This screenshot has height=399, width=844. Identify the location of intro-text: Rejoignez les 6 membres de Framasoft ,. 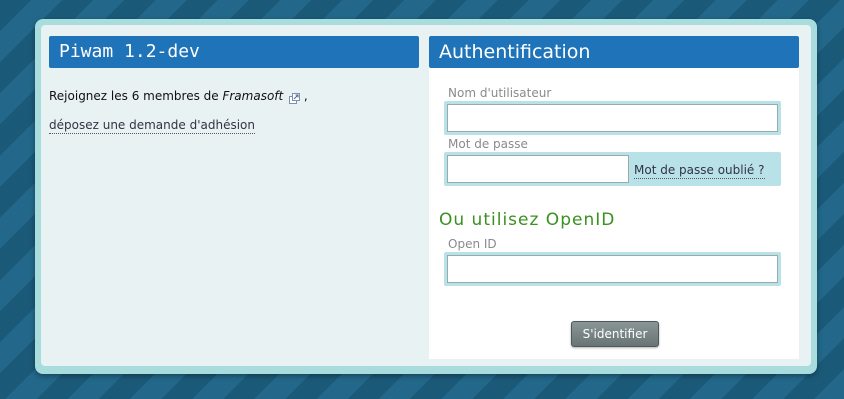
(234, 96).